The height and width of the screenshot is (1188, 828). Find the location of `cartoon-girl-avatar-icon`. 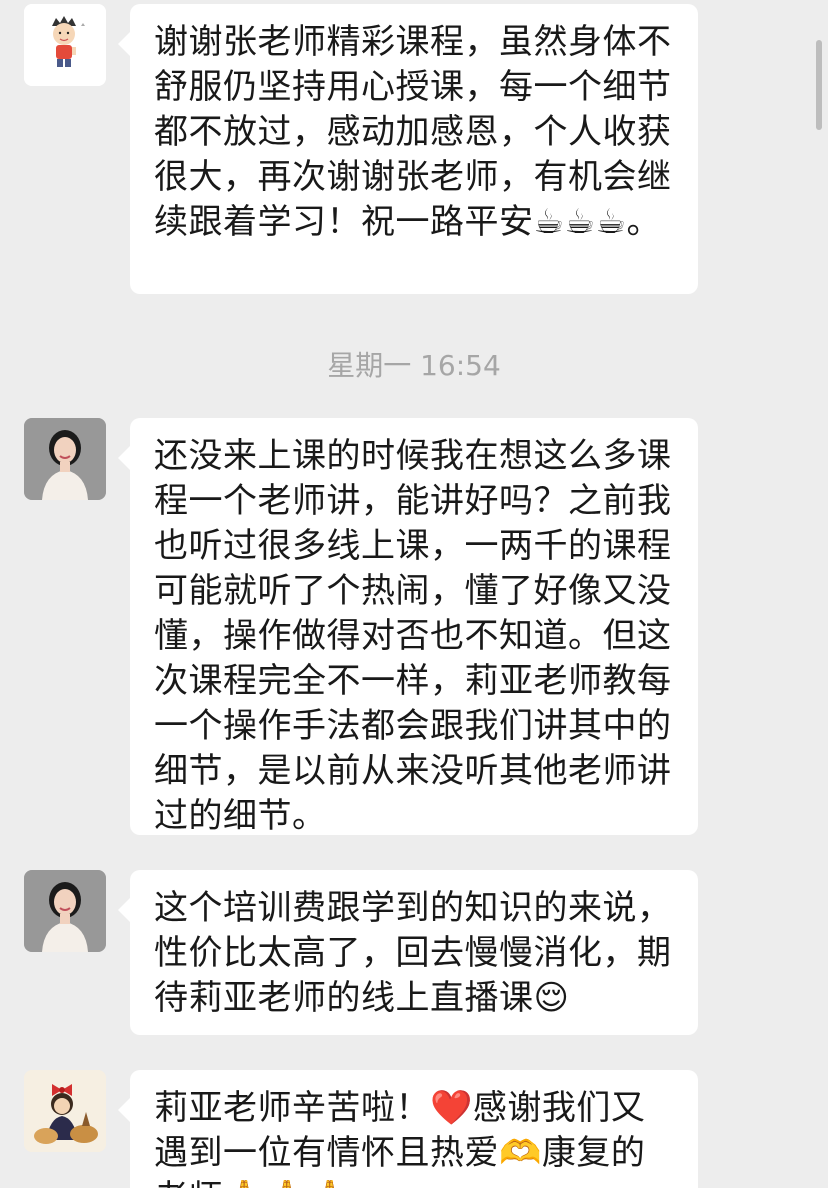

cartoon-girl-avatar-icon is located at coordinates (65, 1111).